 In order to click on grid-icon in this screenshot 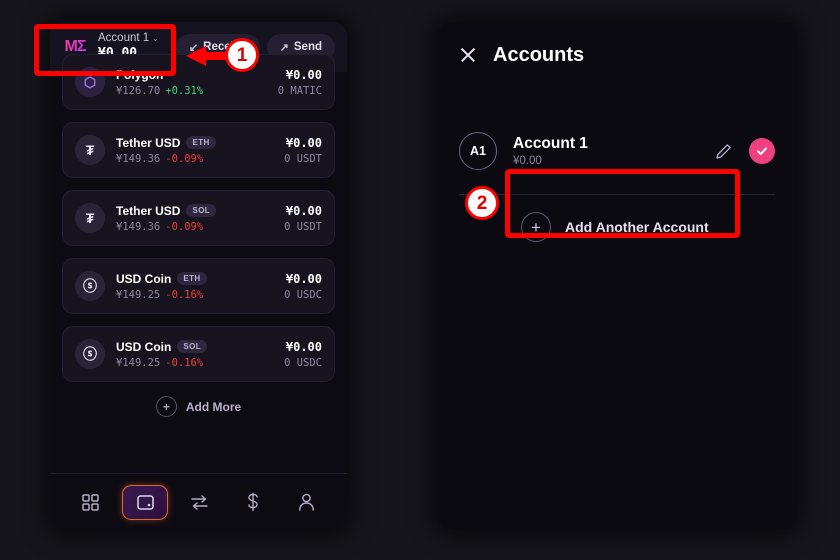, I will do `click(90, 502)`.